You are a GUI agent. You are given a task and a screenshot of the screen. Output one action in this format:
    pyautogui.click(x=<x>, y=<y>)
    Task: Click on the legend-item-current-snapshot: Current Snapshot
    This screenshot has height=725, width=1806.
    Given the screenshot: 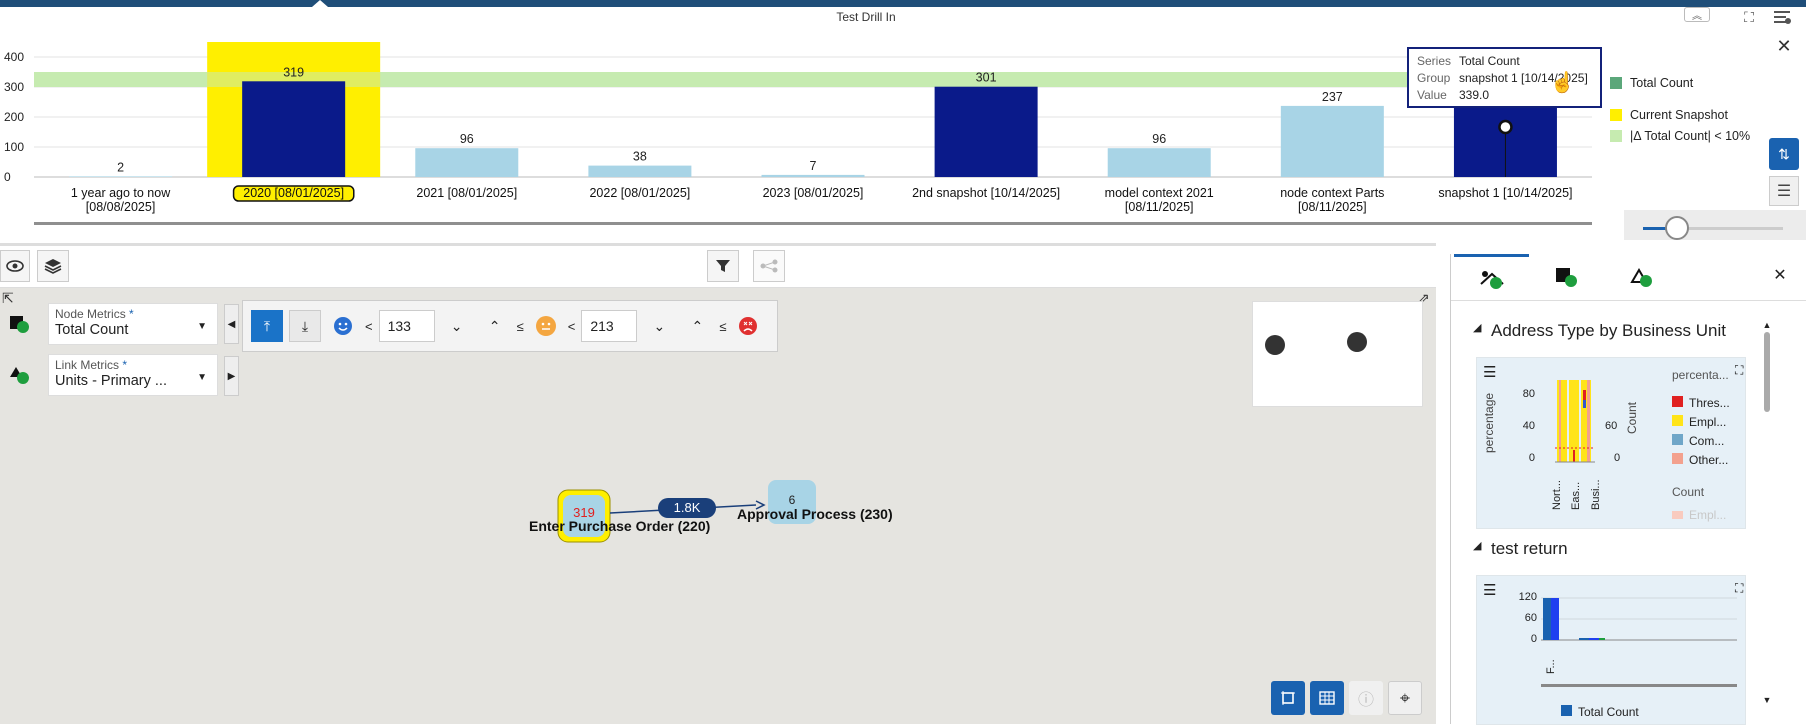 What is the action you would take?
    pyautogui.click(x=1680, y=115)
    